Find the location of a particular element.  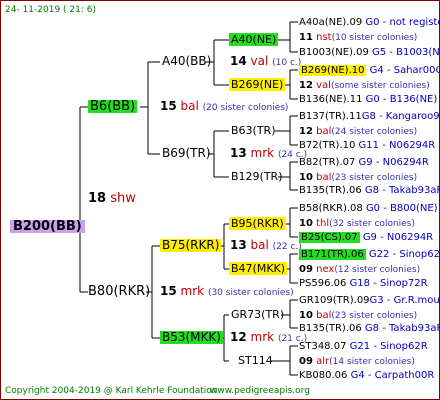

gen4-row: PS596.06 G18 - Sinop72R is located at coordinates (363, 283).